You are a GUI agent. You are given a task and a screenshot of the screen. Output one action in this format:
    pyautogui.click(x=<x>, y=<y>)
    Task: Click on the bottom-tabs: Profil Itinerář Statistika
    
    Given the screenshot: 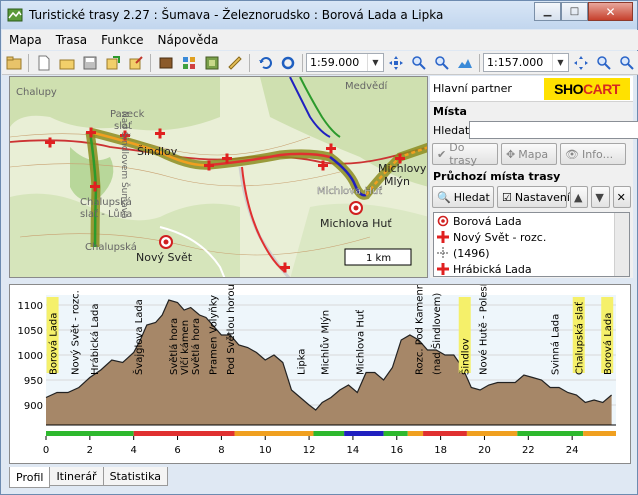 What is the action you would take?
    pyautogui.click(x=89, y=477)
    